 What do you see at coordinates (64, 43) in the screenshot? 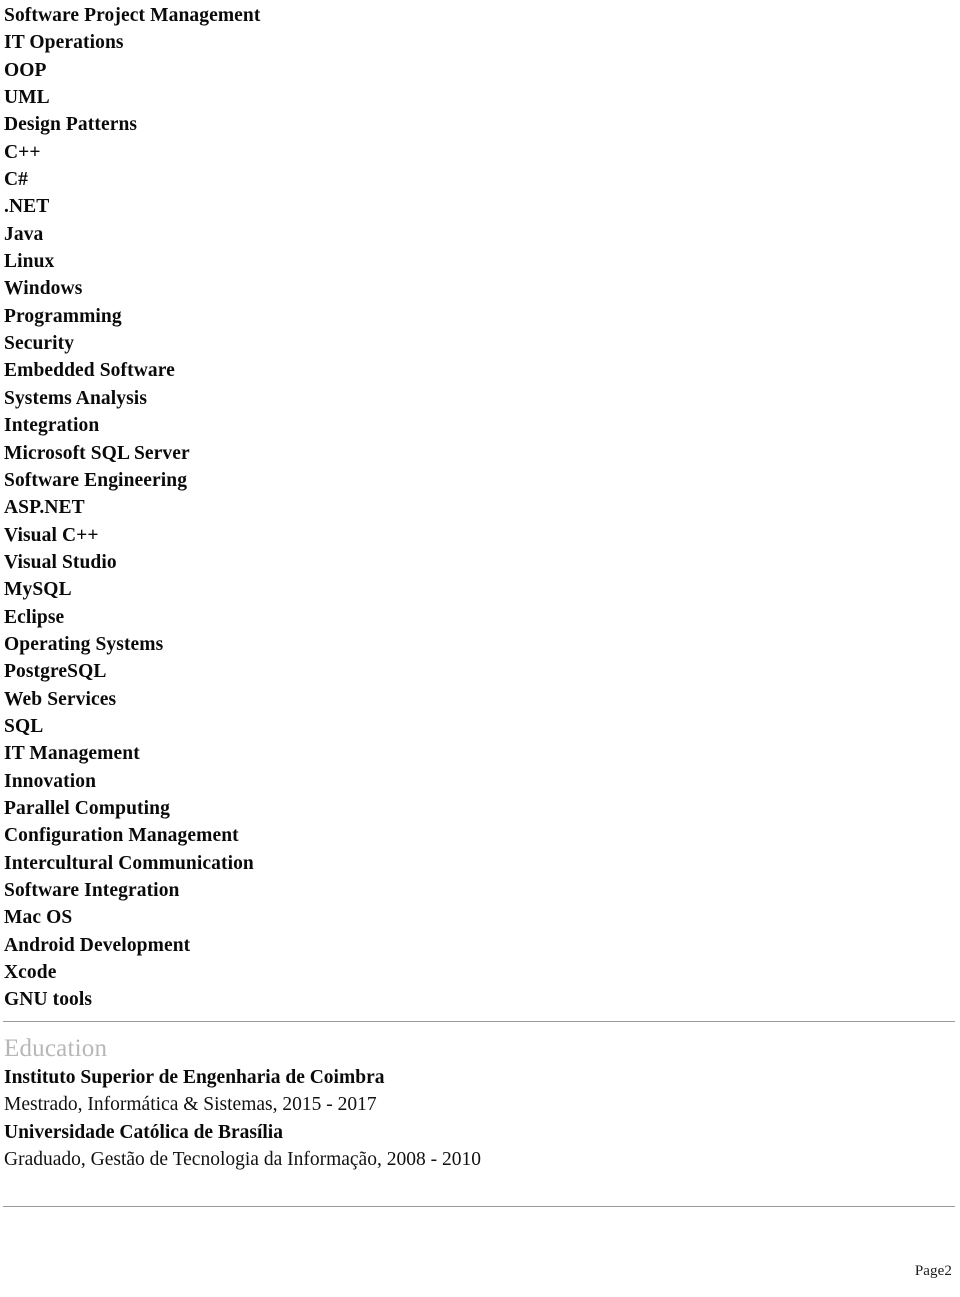
I see `list-item: IT Operations` at bounding box center [64, 43].